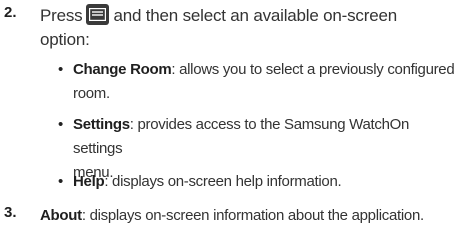 The image size is (464, 241). I want to click on step-number: 3., so click(10, 212).